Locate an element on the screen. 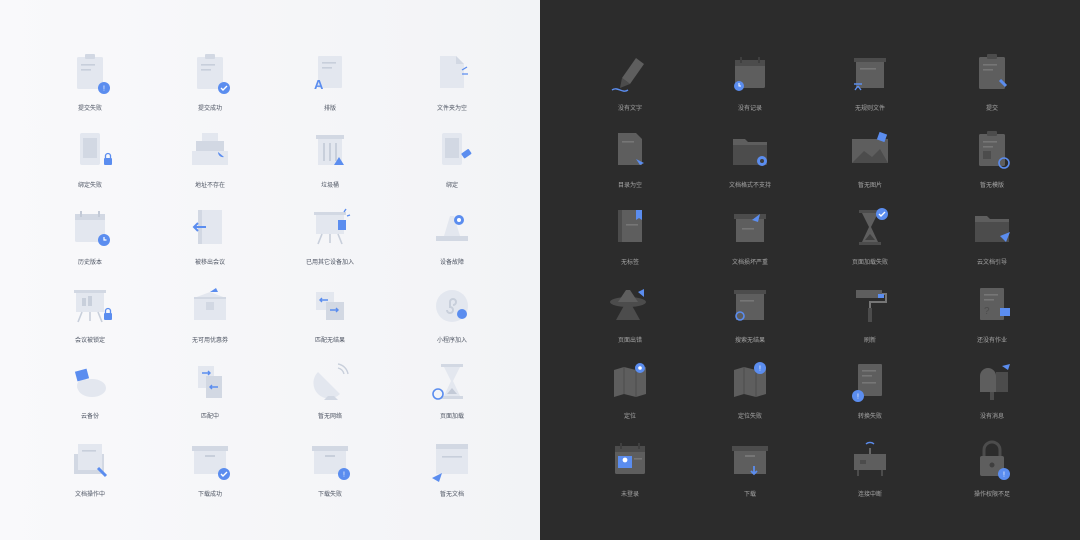  icon-cell: 会议被锁定 is located at coordinates (90, 312).